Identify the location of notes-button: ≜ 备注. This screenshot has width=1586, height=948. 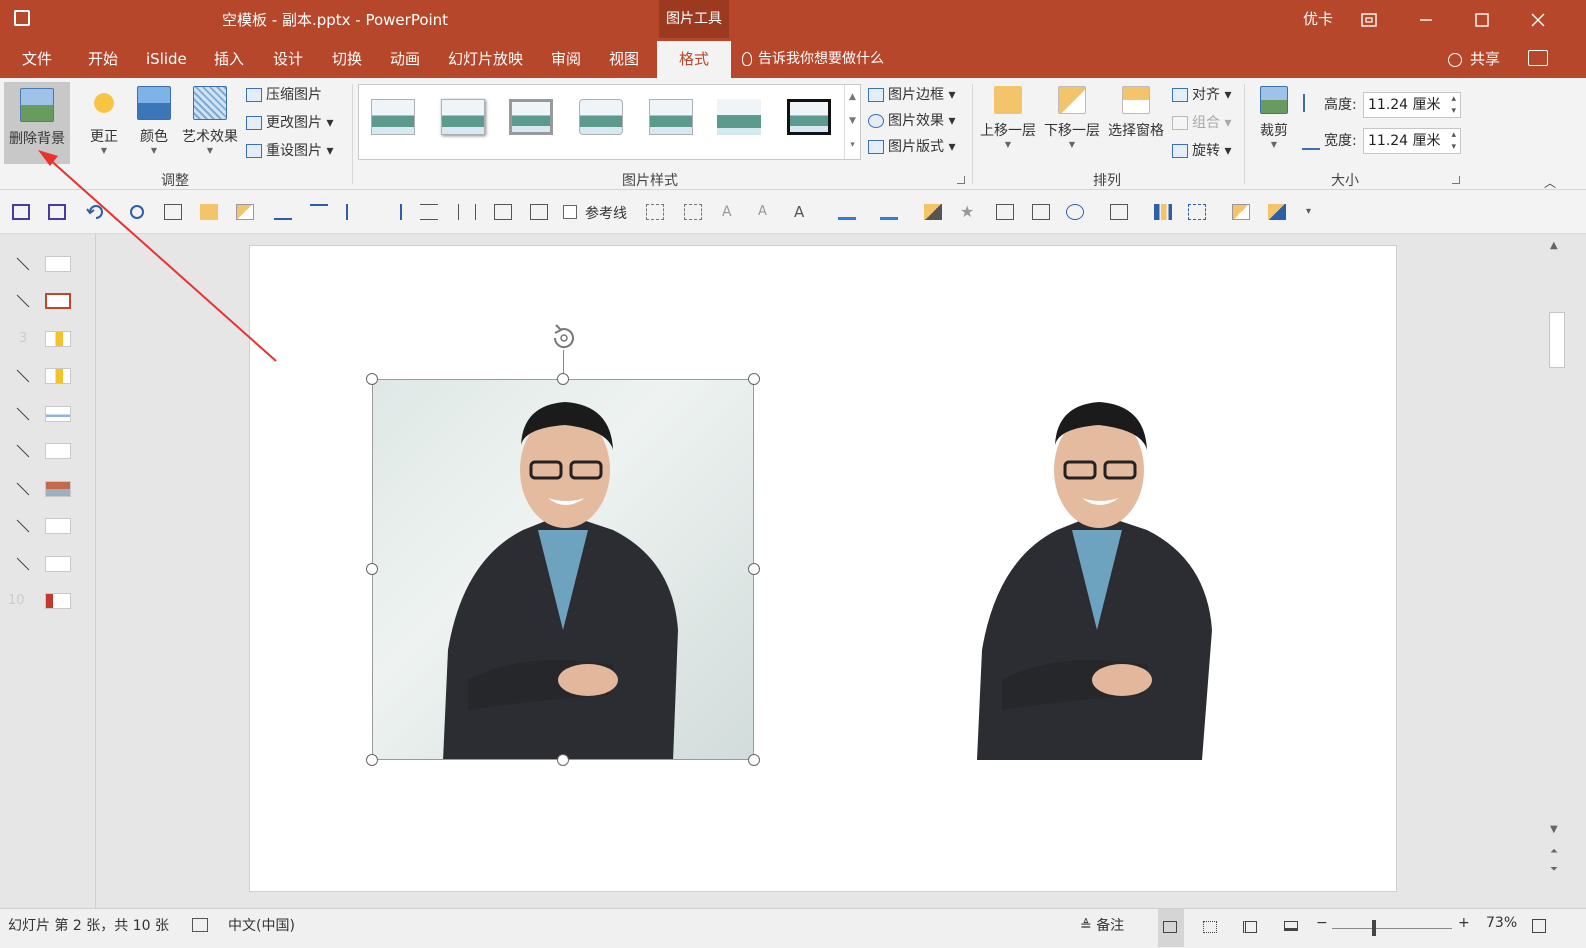
(1102, 925).